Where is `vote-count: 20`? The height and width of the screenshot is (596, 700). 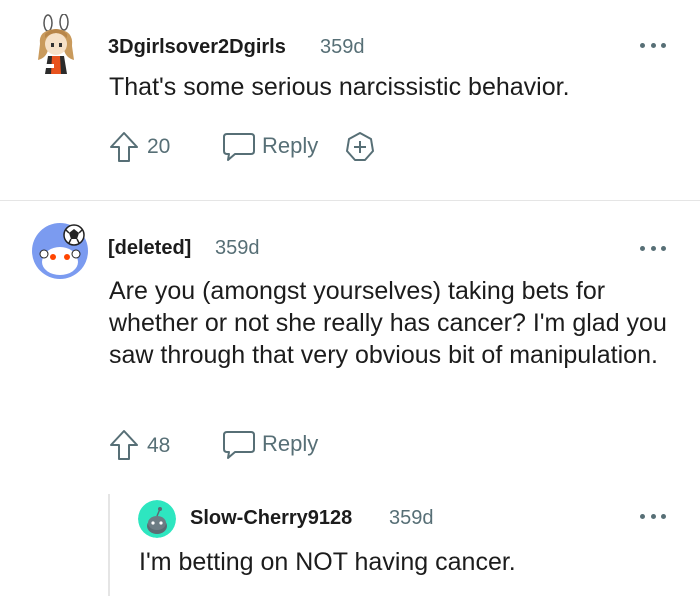 vote-count: 20 is located at coordinates (159, 146).